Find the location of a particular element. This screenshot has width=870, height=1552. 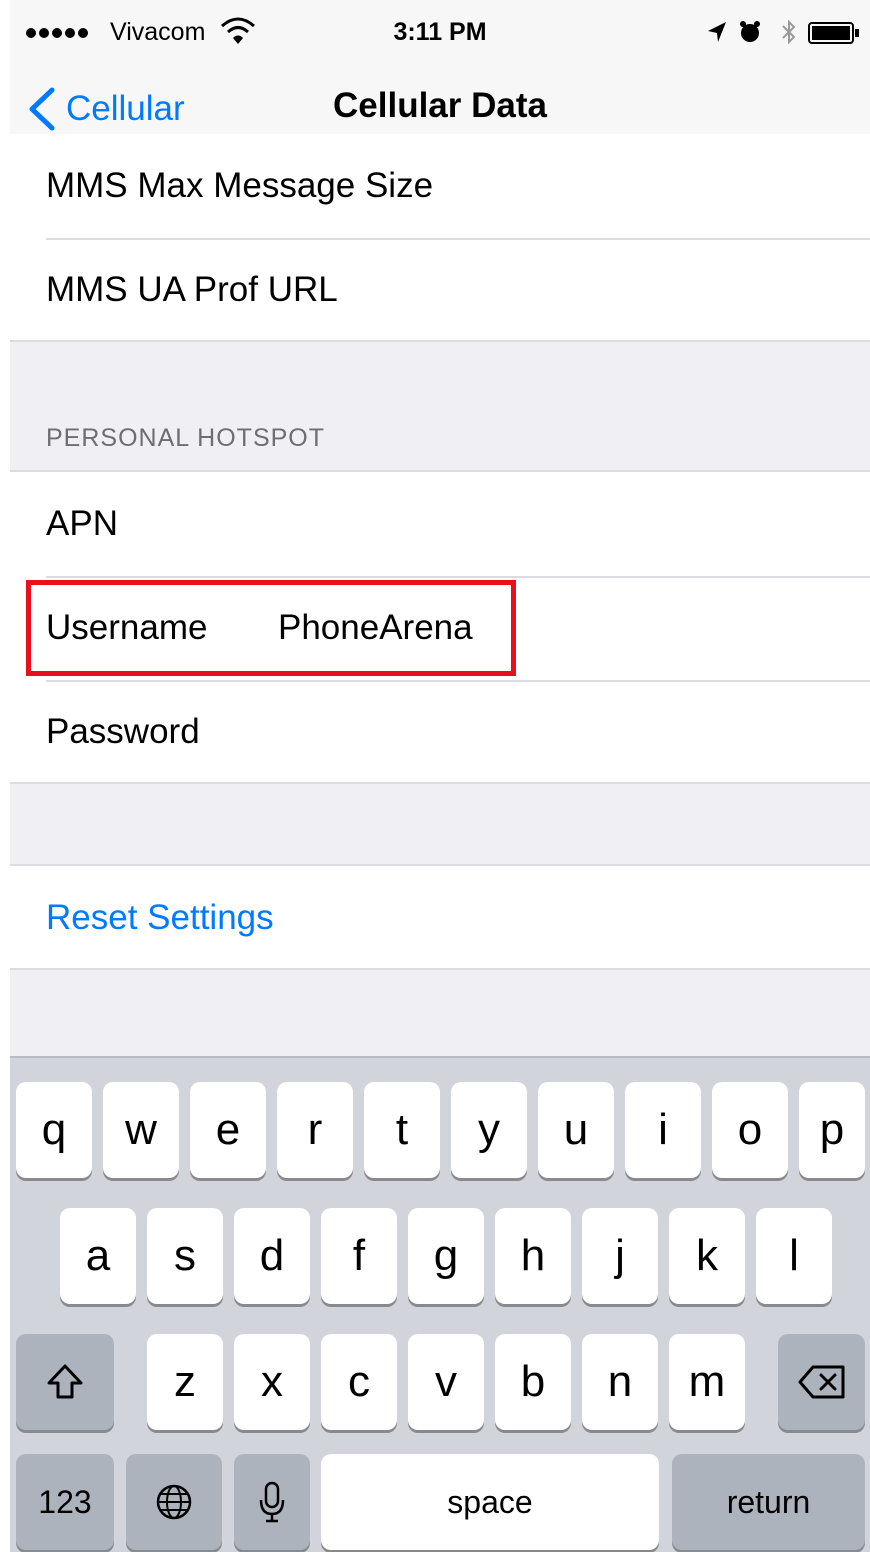

globe-icon is located at coordinates (174, 1502).